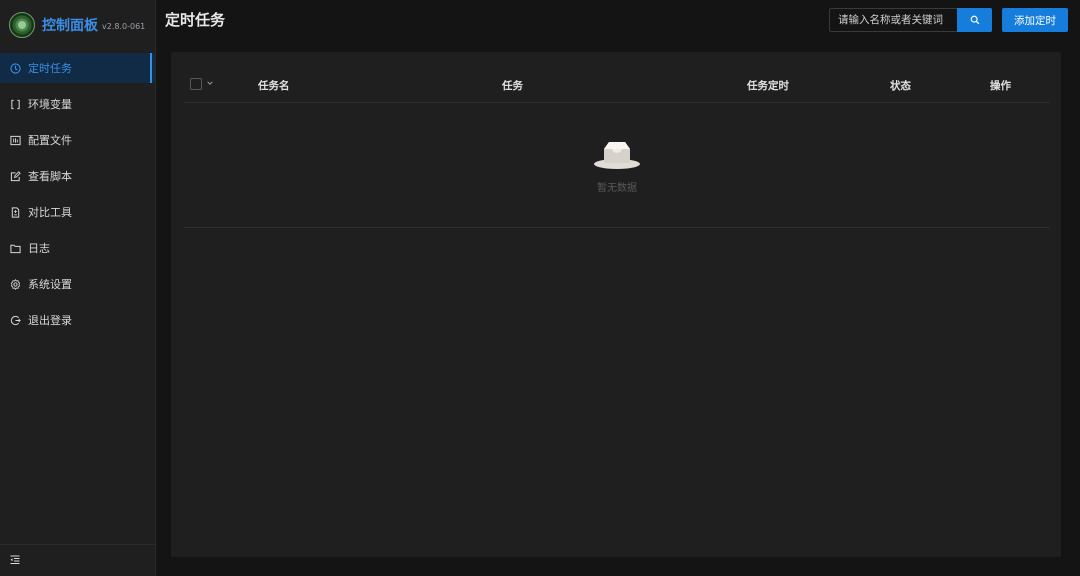 This screenshot has width=1080, height=576. I want to click on sidebar-collapse-button, so click(78, 560).